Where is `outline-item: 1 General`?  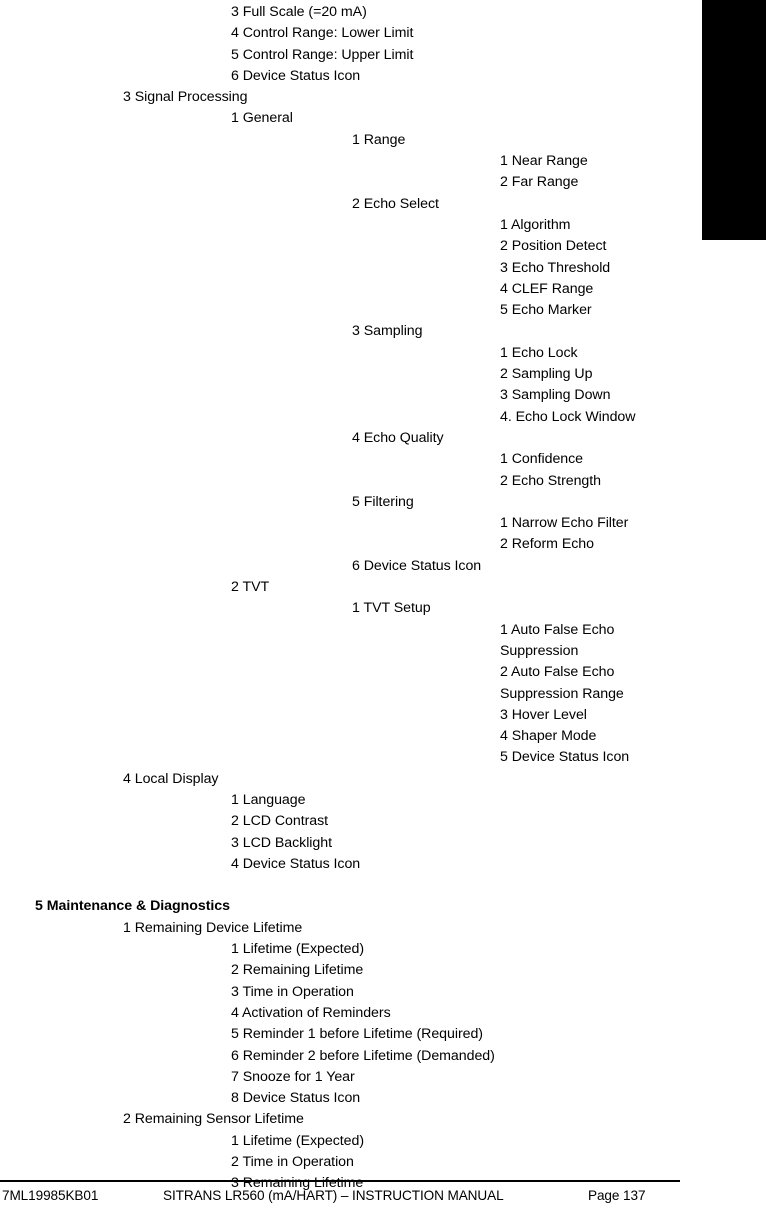 outline-item: 1 General is located at coordinates (262, 118).